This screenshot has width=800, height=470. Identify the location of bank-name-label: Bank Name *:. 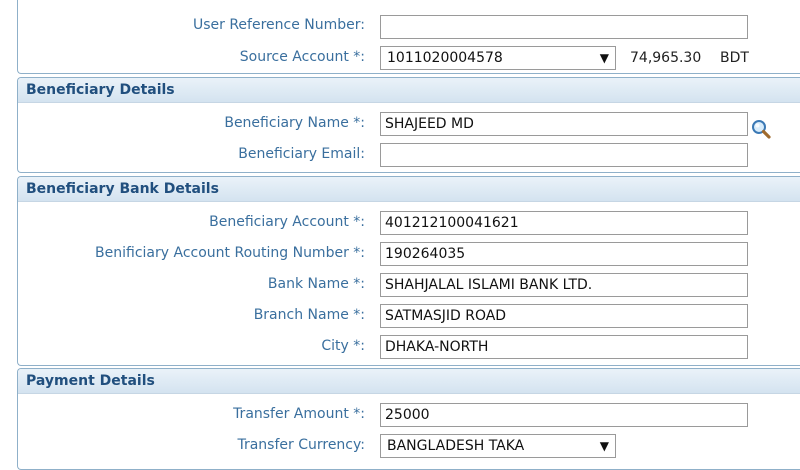
(316, 284).